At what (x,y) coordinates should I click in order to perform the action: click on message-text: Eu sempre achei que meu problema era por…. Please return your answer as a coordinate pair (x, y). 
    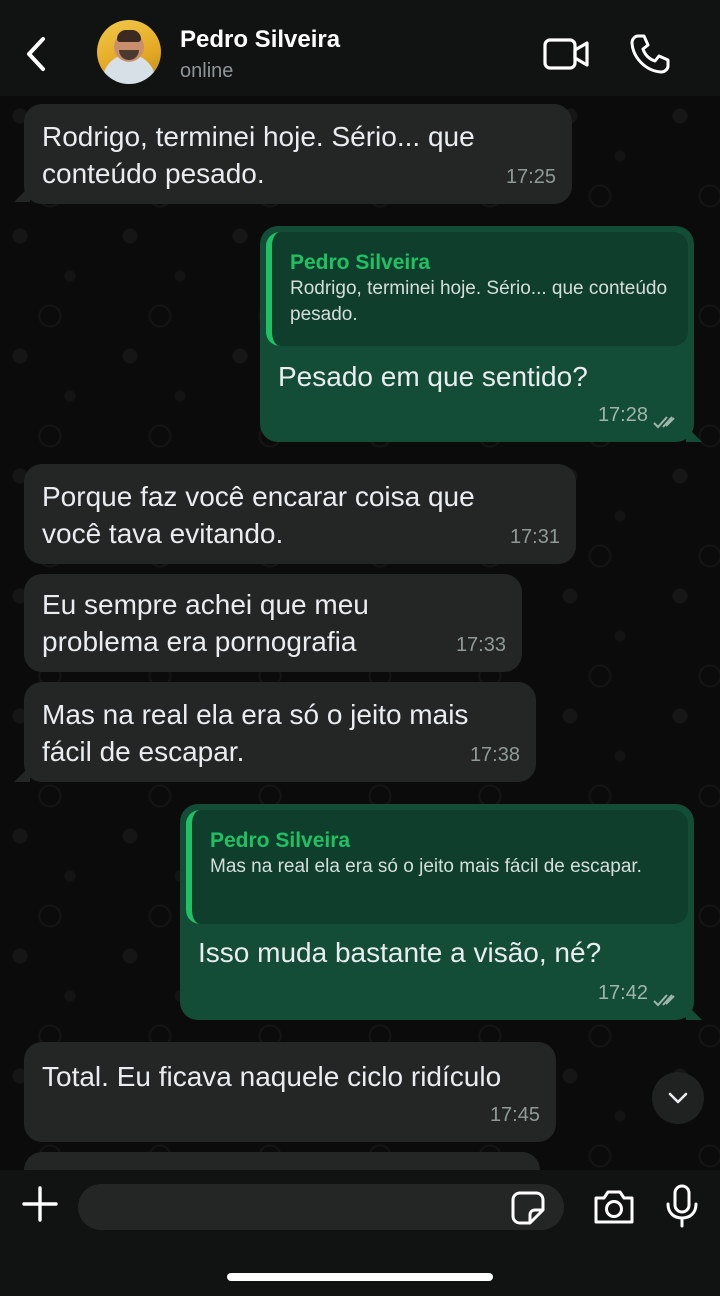
    Looking at the image, I should click on (205, 623).